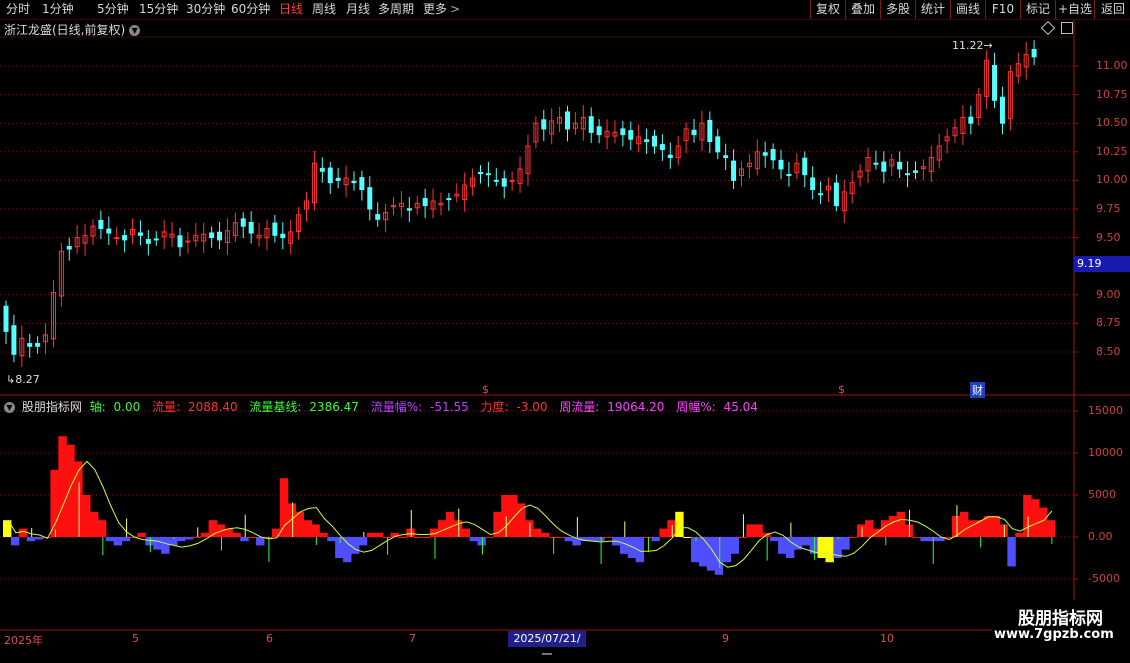  I want to click on price-tick-label: 10.00, so click(1112, 180).